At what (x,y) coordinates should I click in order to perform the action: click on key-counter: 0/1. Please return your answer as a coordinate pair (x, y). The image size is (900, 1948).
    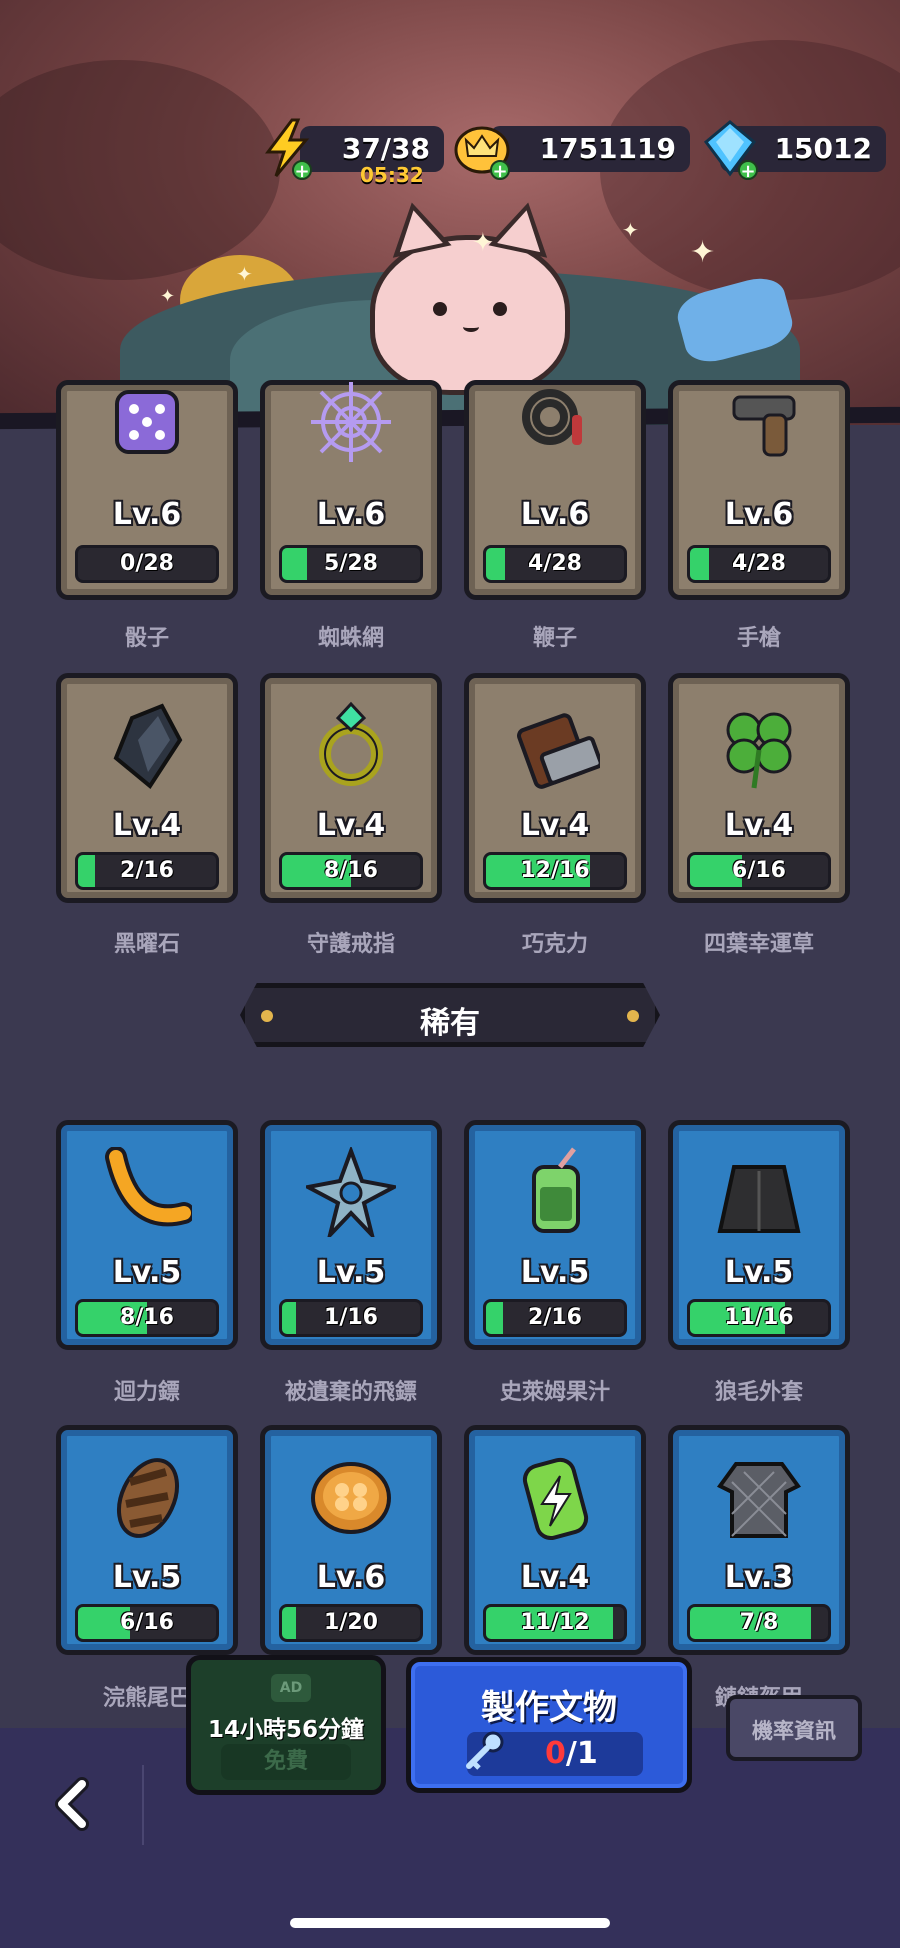
    Looking at the image, I should click on (554, 1753).